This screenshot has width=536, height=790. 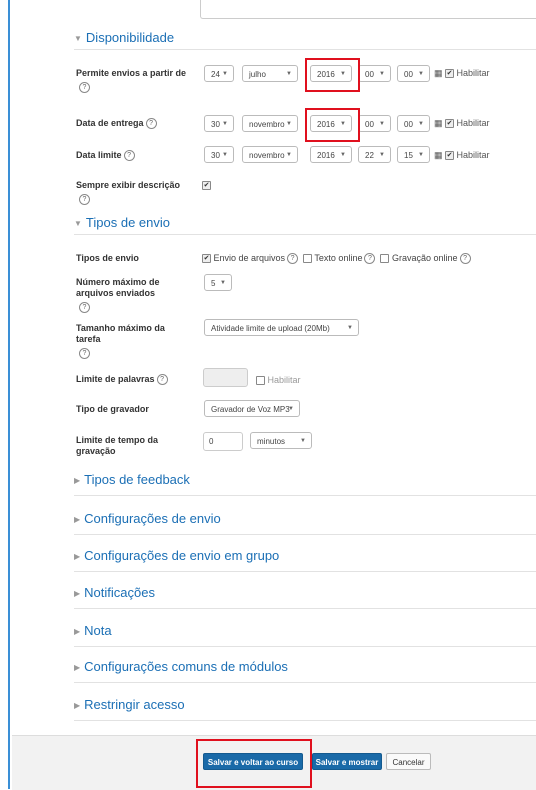 What do you see at coordinates (374, 73) in the screenshot?
I see `allow-from-hour-select: 00 ▼` at bounding box center [374, 73].